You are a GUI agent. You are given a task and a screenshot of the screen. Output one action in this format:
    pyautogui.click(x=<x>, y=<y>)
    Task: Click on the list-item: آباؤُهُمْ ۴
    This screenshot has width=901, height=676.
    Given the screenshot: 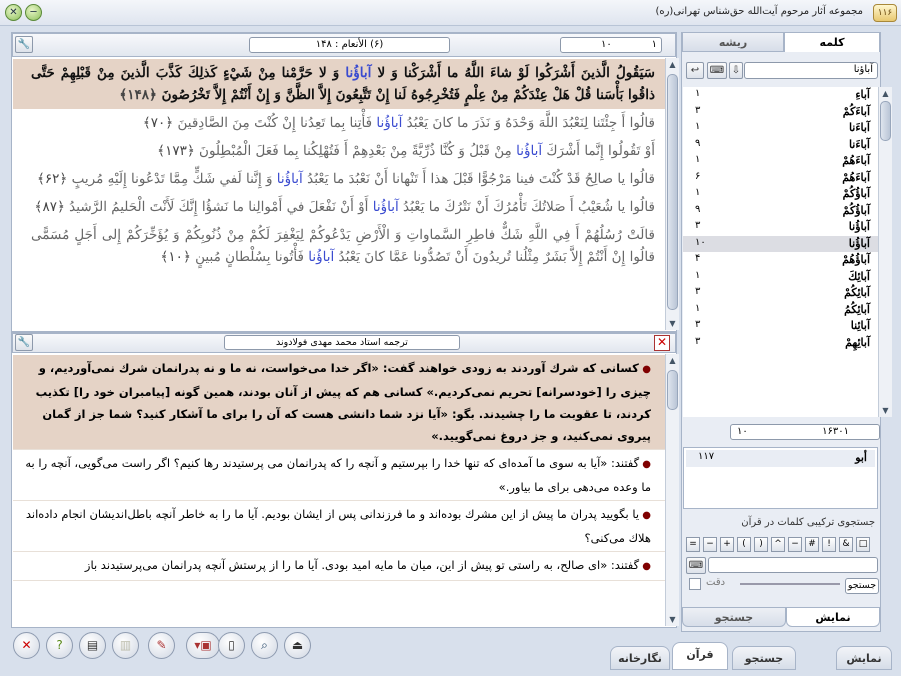 What is the action you would take?
    pyautogui.click(x=780, y=260)
    